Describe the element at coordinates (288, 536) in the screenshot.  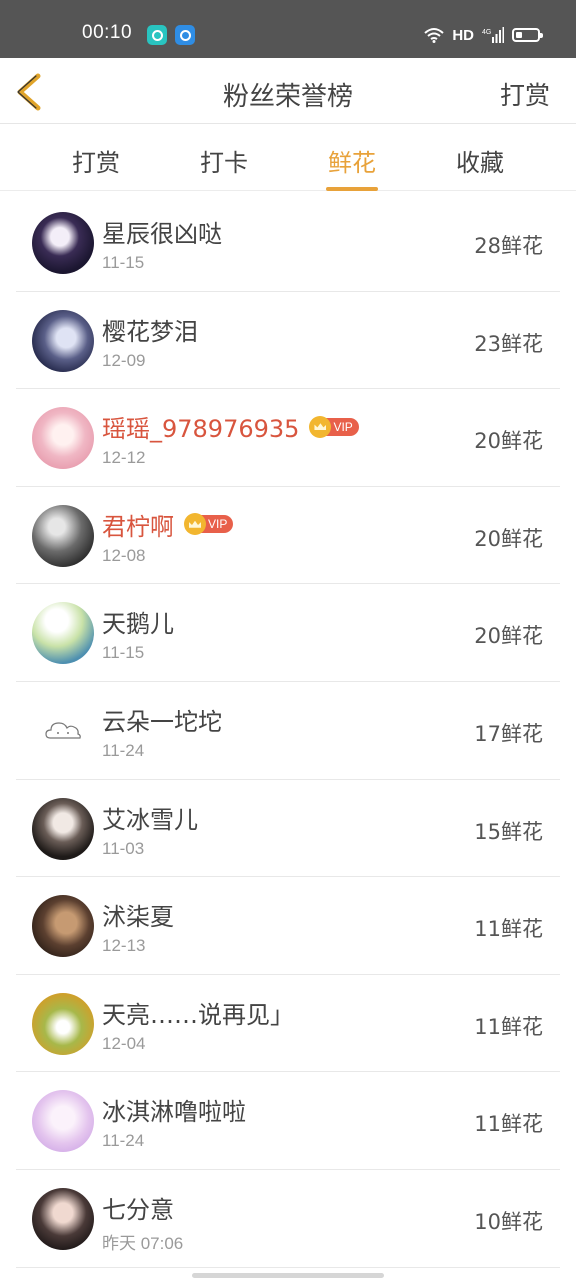
I see `fan-row: 君柠啊 VIP 12-08 20鲜花` at that location.